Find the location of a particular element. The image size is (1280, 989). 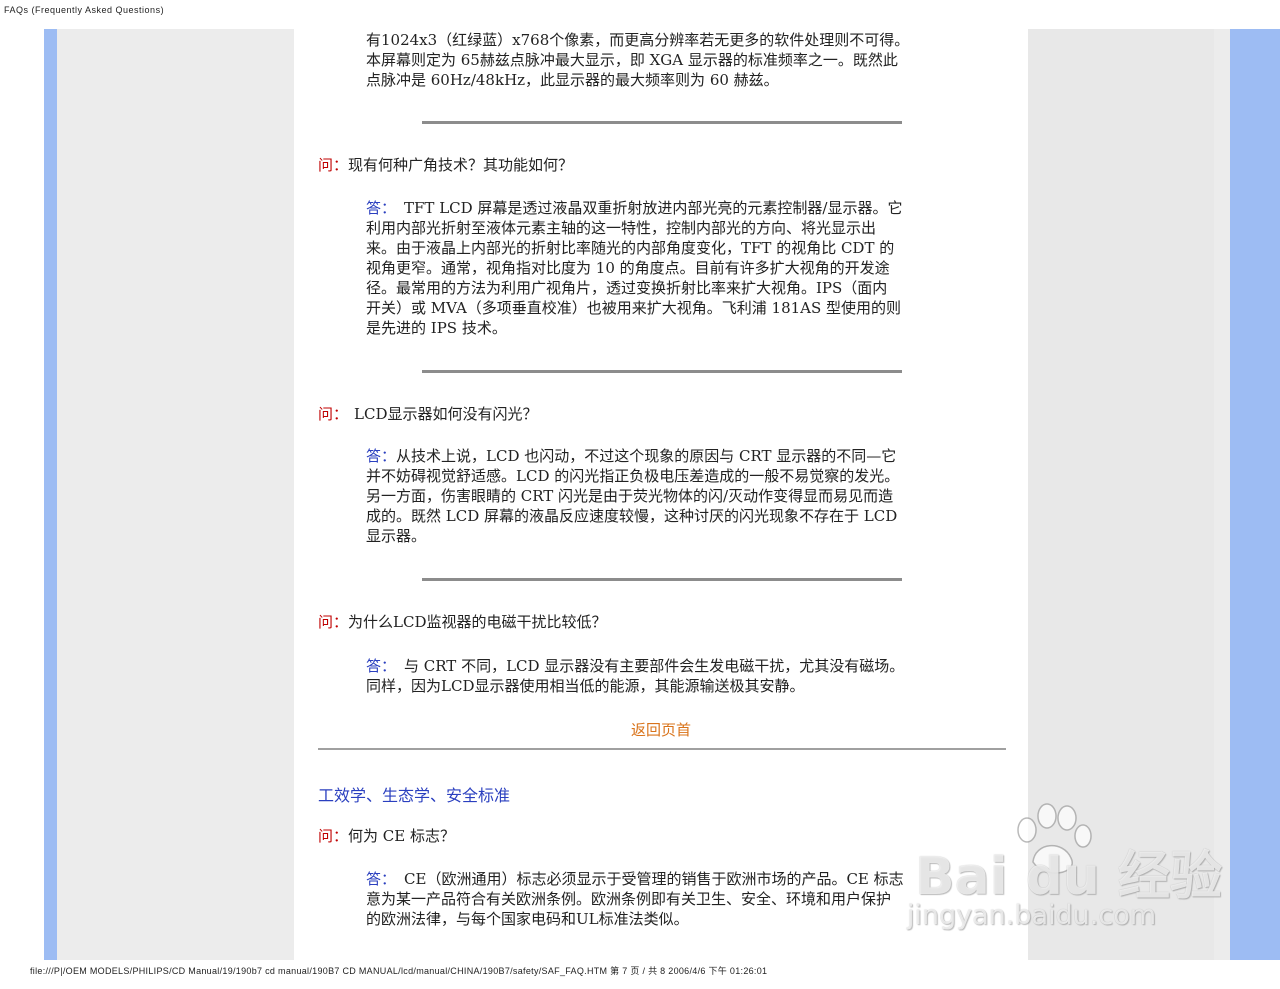

question-text: 何为 CE 标志？ is located at coordinates (401, 836).